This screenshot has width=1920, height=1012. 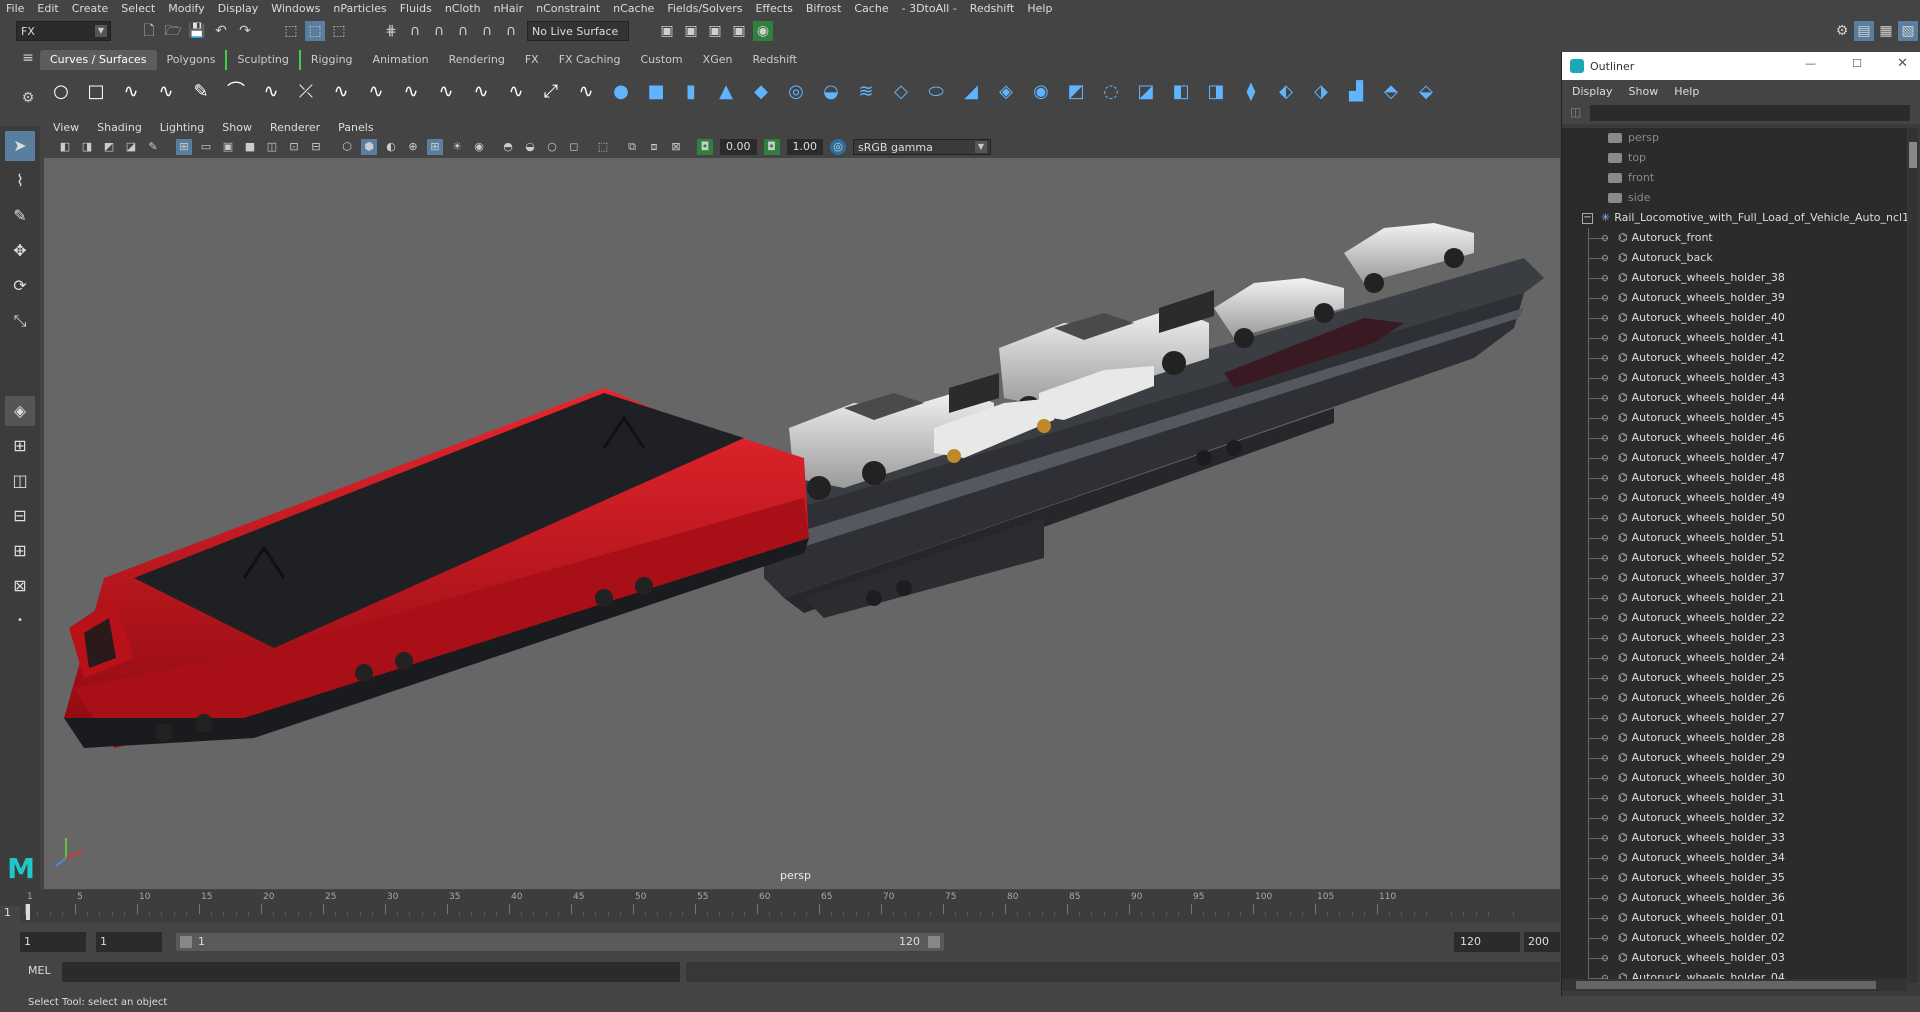 What do you see at coordinates (271, 92) in the screenshot?
I see `bezier-curve-icon: ∿` at bounding box center [271, 92].